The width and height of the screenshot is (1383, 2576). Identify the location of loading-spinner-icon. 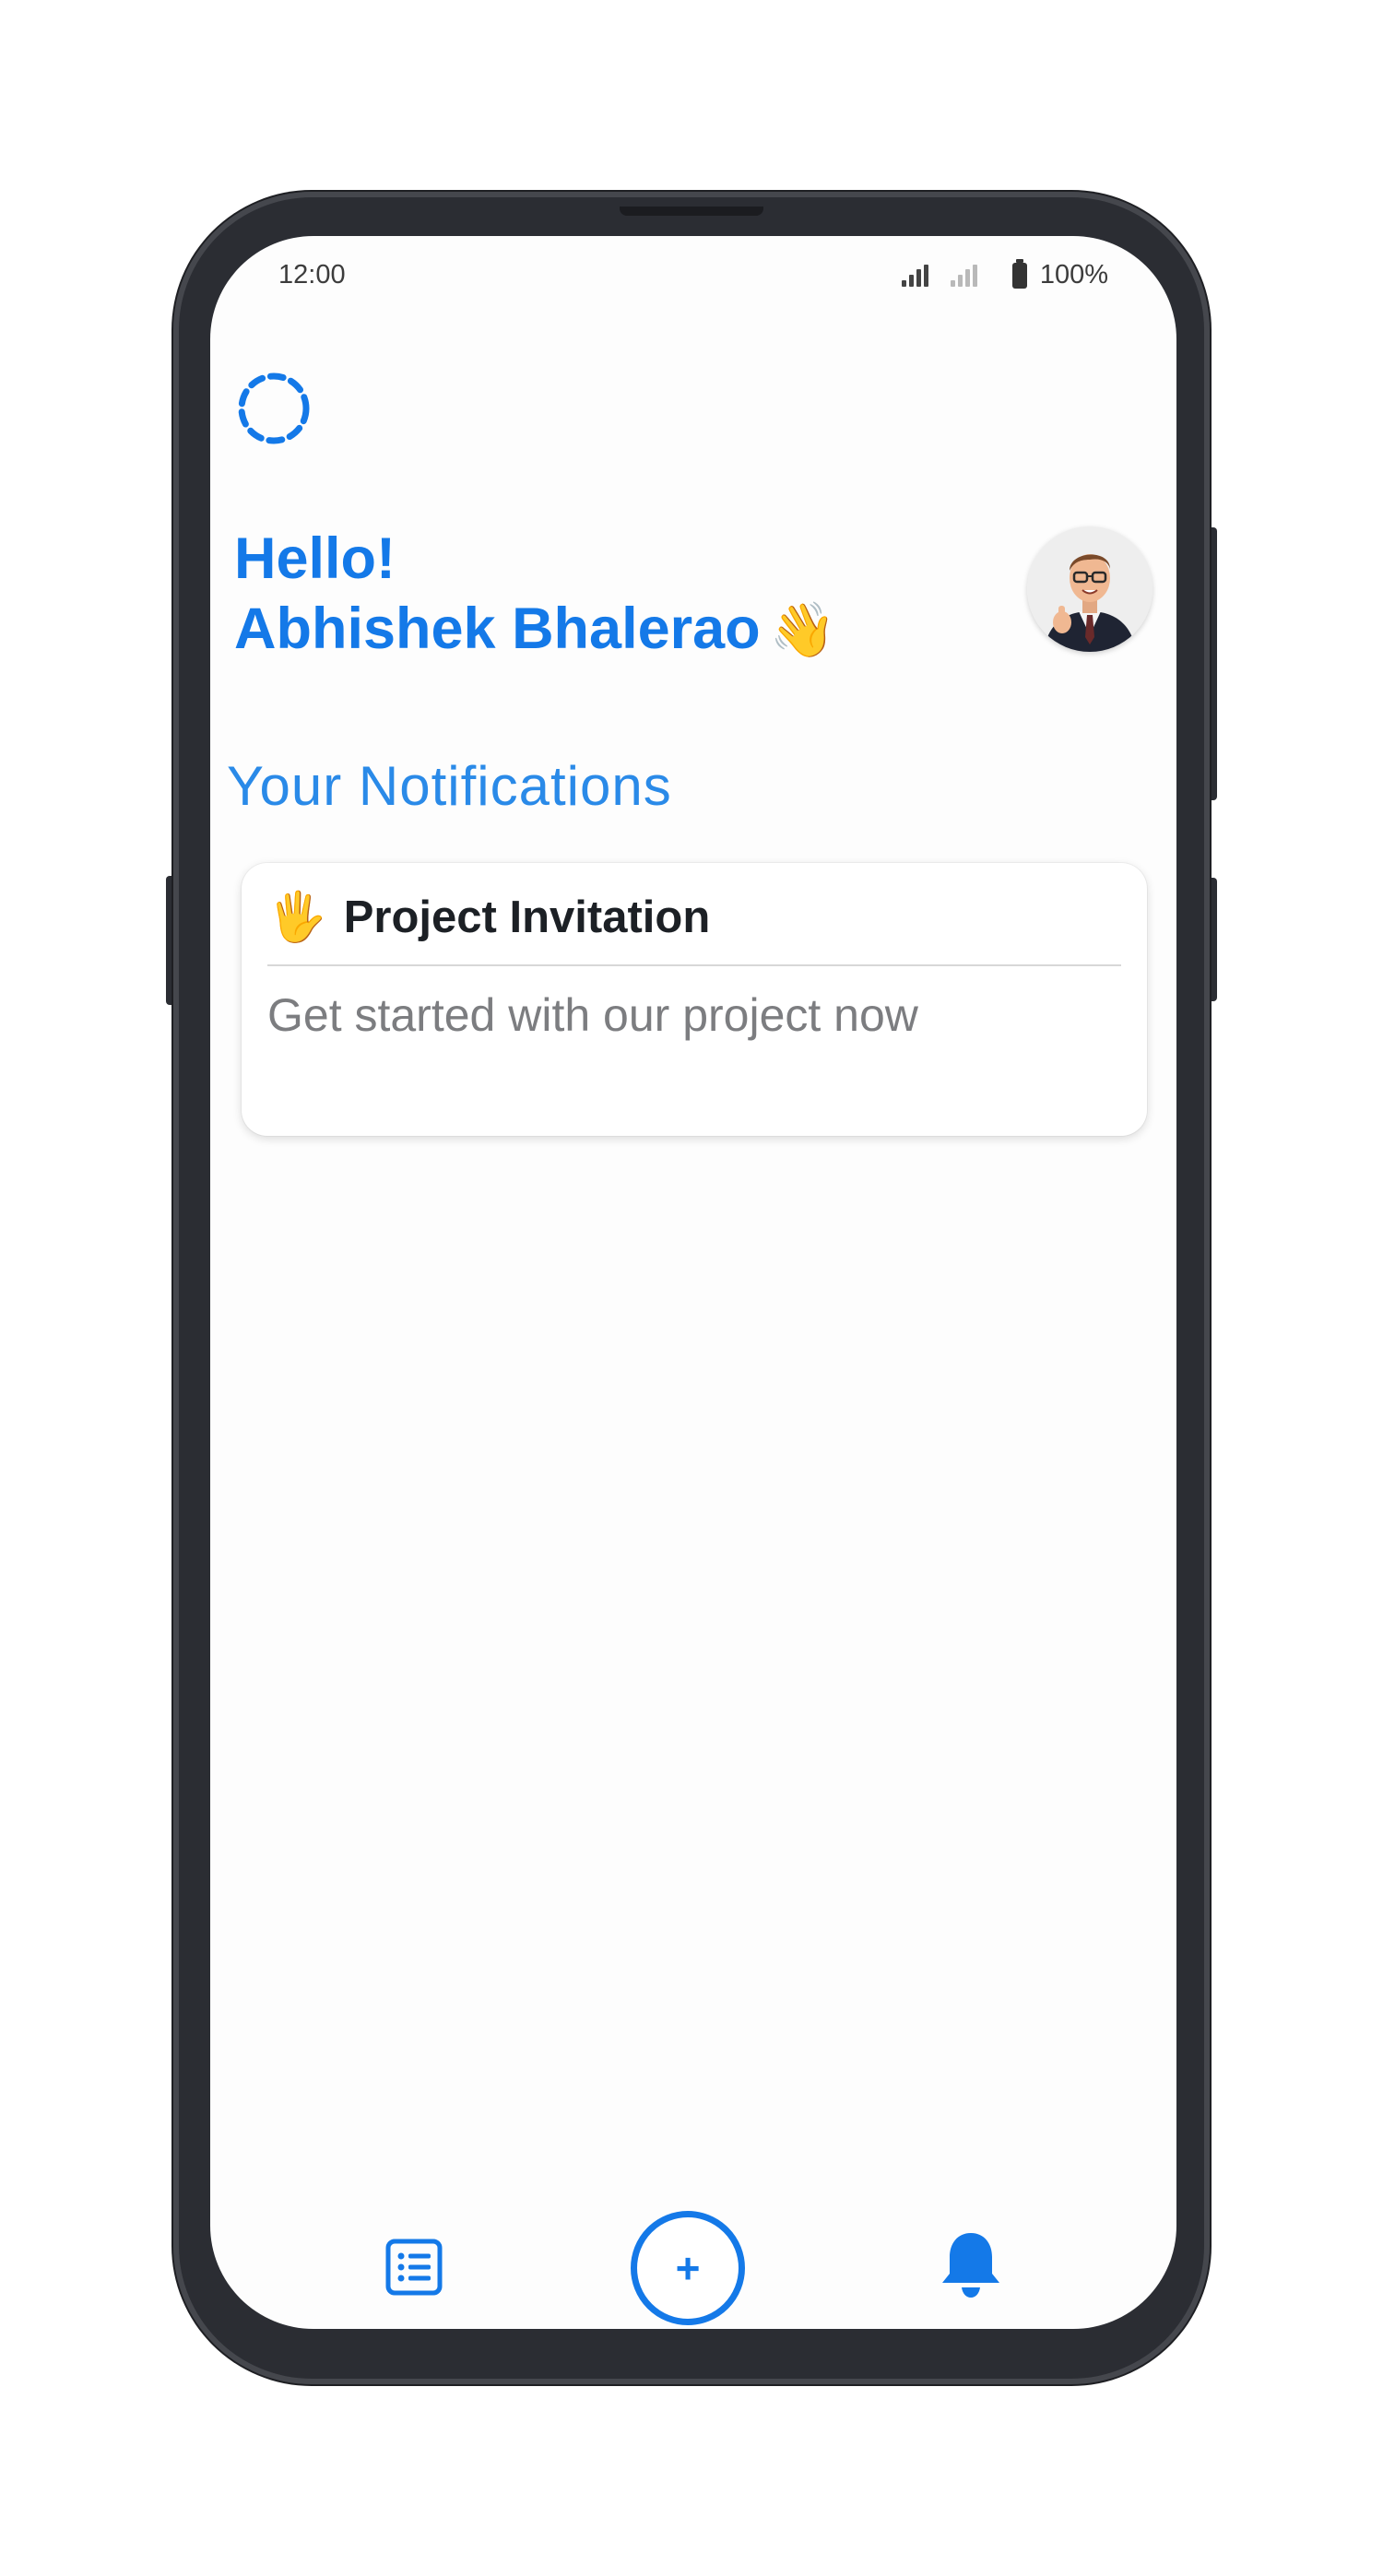
(274, 408).